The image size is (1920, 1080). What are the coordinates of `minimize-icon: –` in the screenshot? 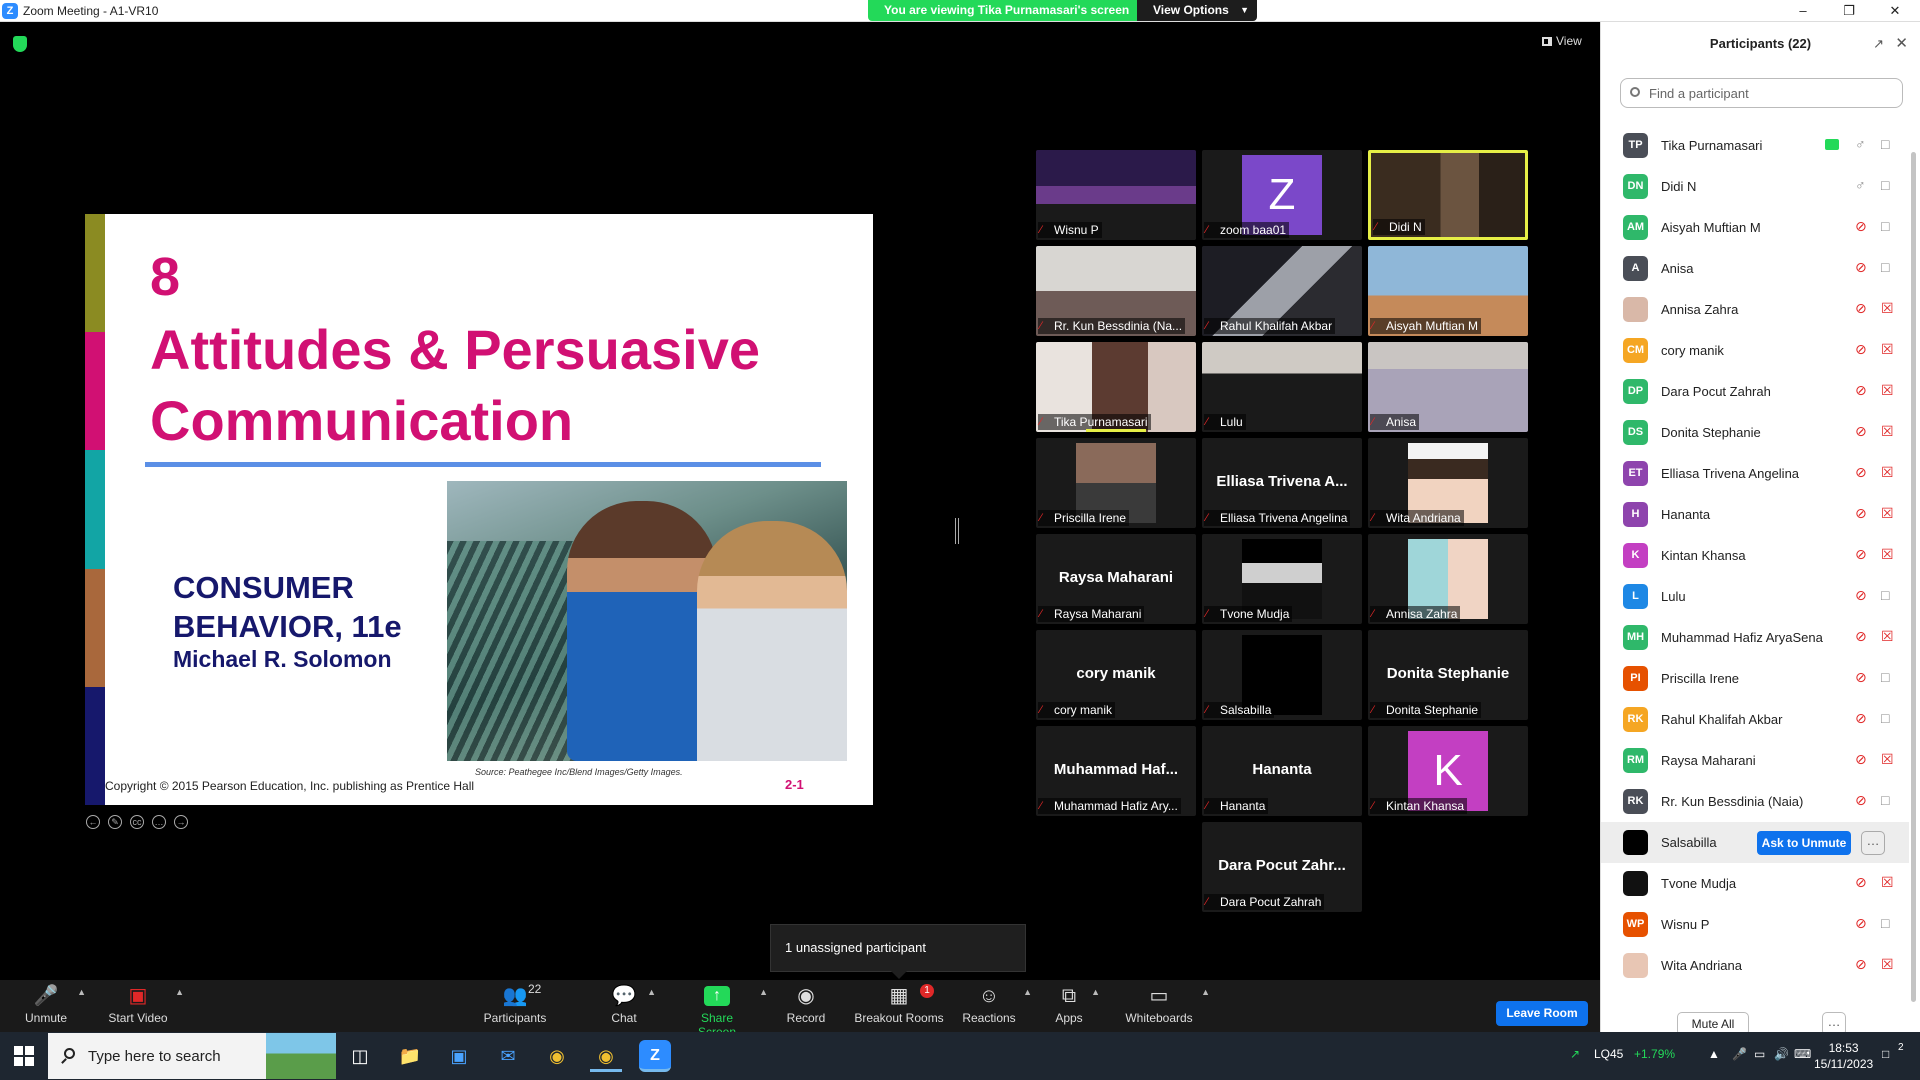 It's located at (1803, 11).